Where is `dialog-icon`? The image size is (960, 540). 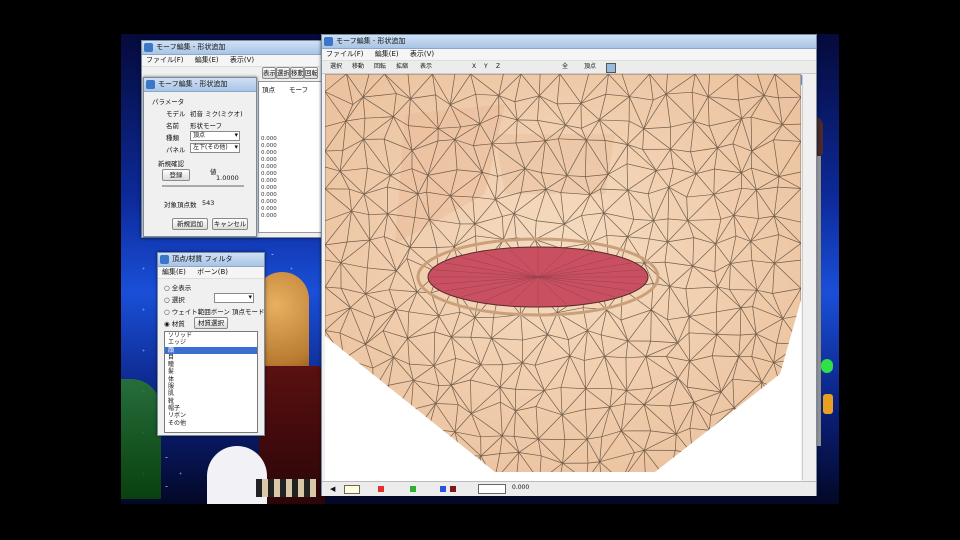
dialog-icon is located at coordinates (150, 84).